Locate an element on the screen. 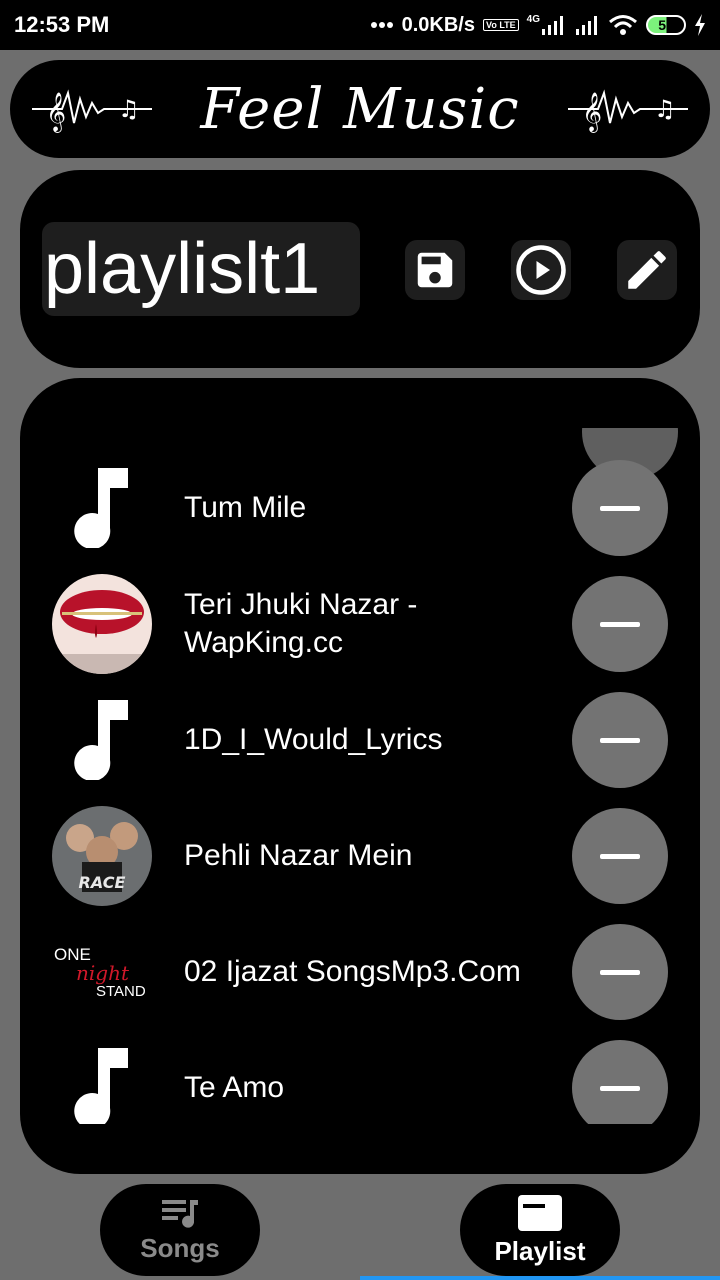 The width and height of the screenshot is (720, 1280). play-playlist-button is located at coordinates (541, 270).